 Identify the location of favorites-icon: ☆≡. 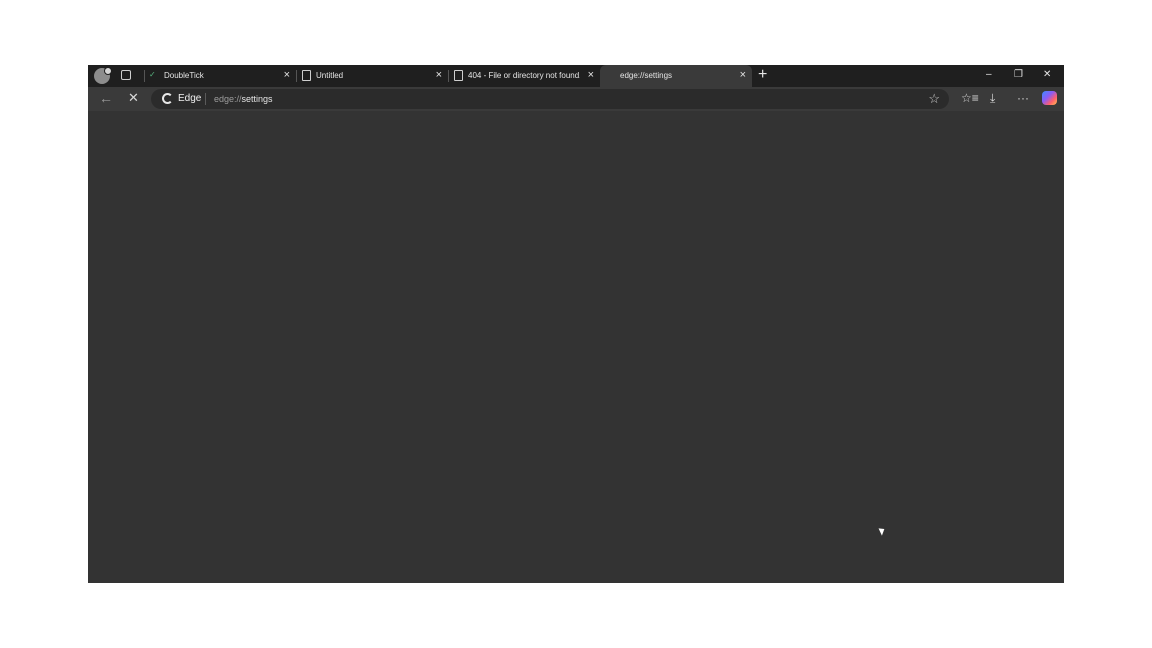
(970, 98).